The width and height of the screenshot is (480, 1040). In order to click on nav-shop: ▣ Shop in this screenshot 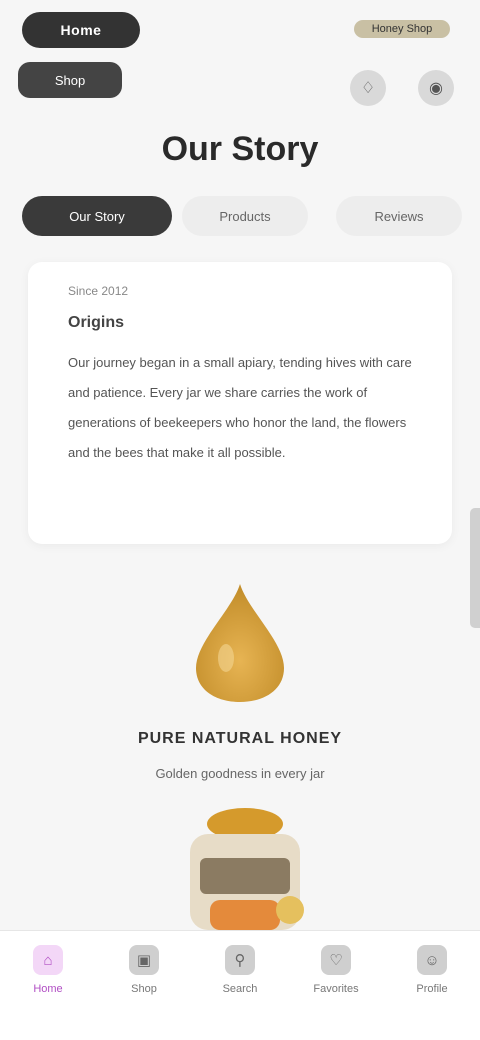, I will do `click(144, 970)`.